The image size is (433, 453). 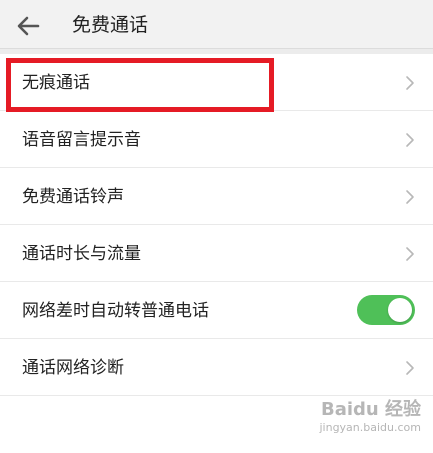 What do you see at coordinates (115, 311) in the screenshot?
I see `setting-label: 网络差时自动转普通电话` at bounding box center [115, 311].